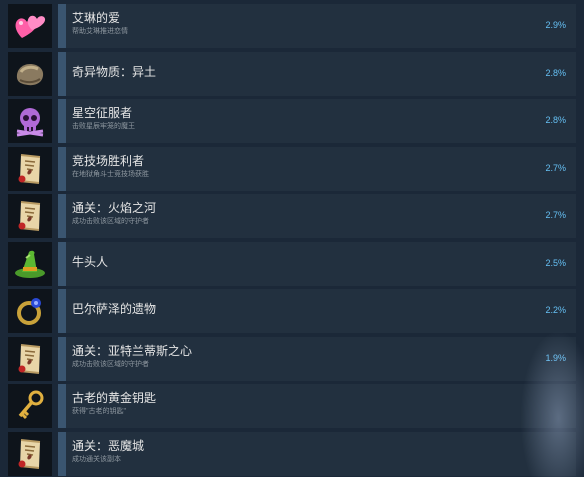 The height and width of the screenshot is (477, 584). Describe the element at coordinates (96, 18) in the screenshot. I see `achievement-title: 艾琳的爱` at that location.